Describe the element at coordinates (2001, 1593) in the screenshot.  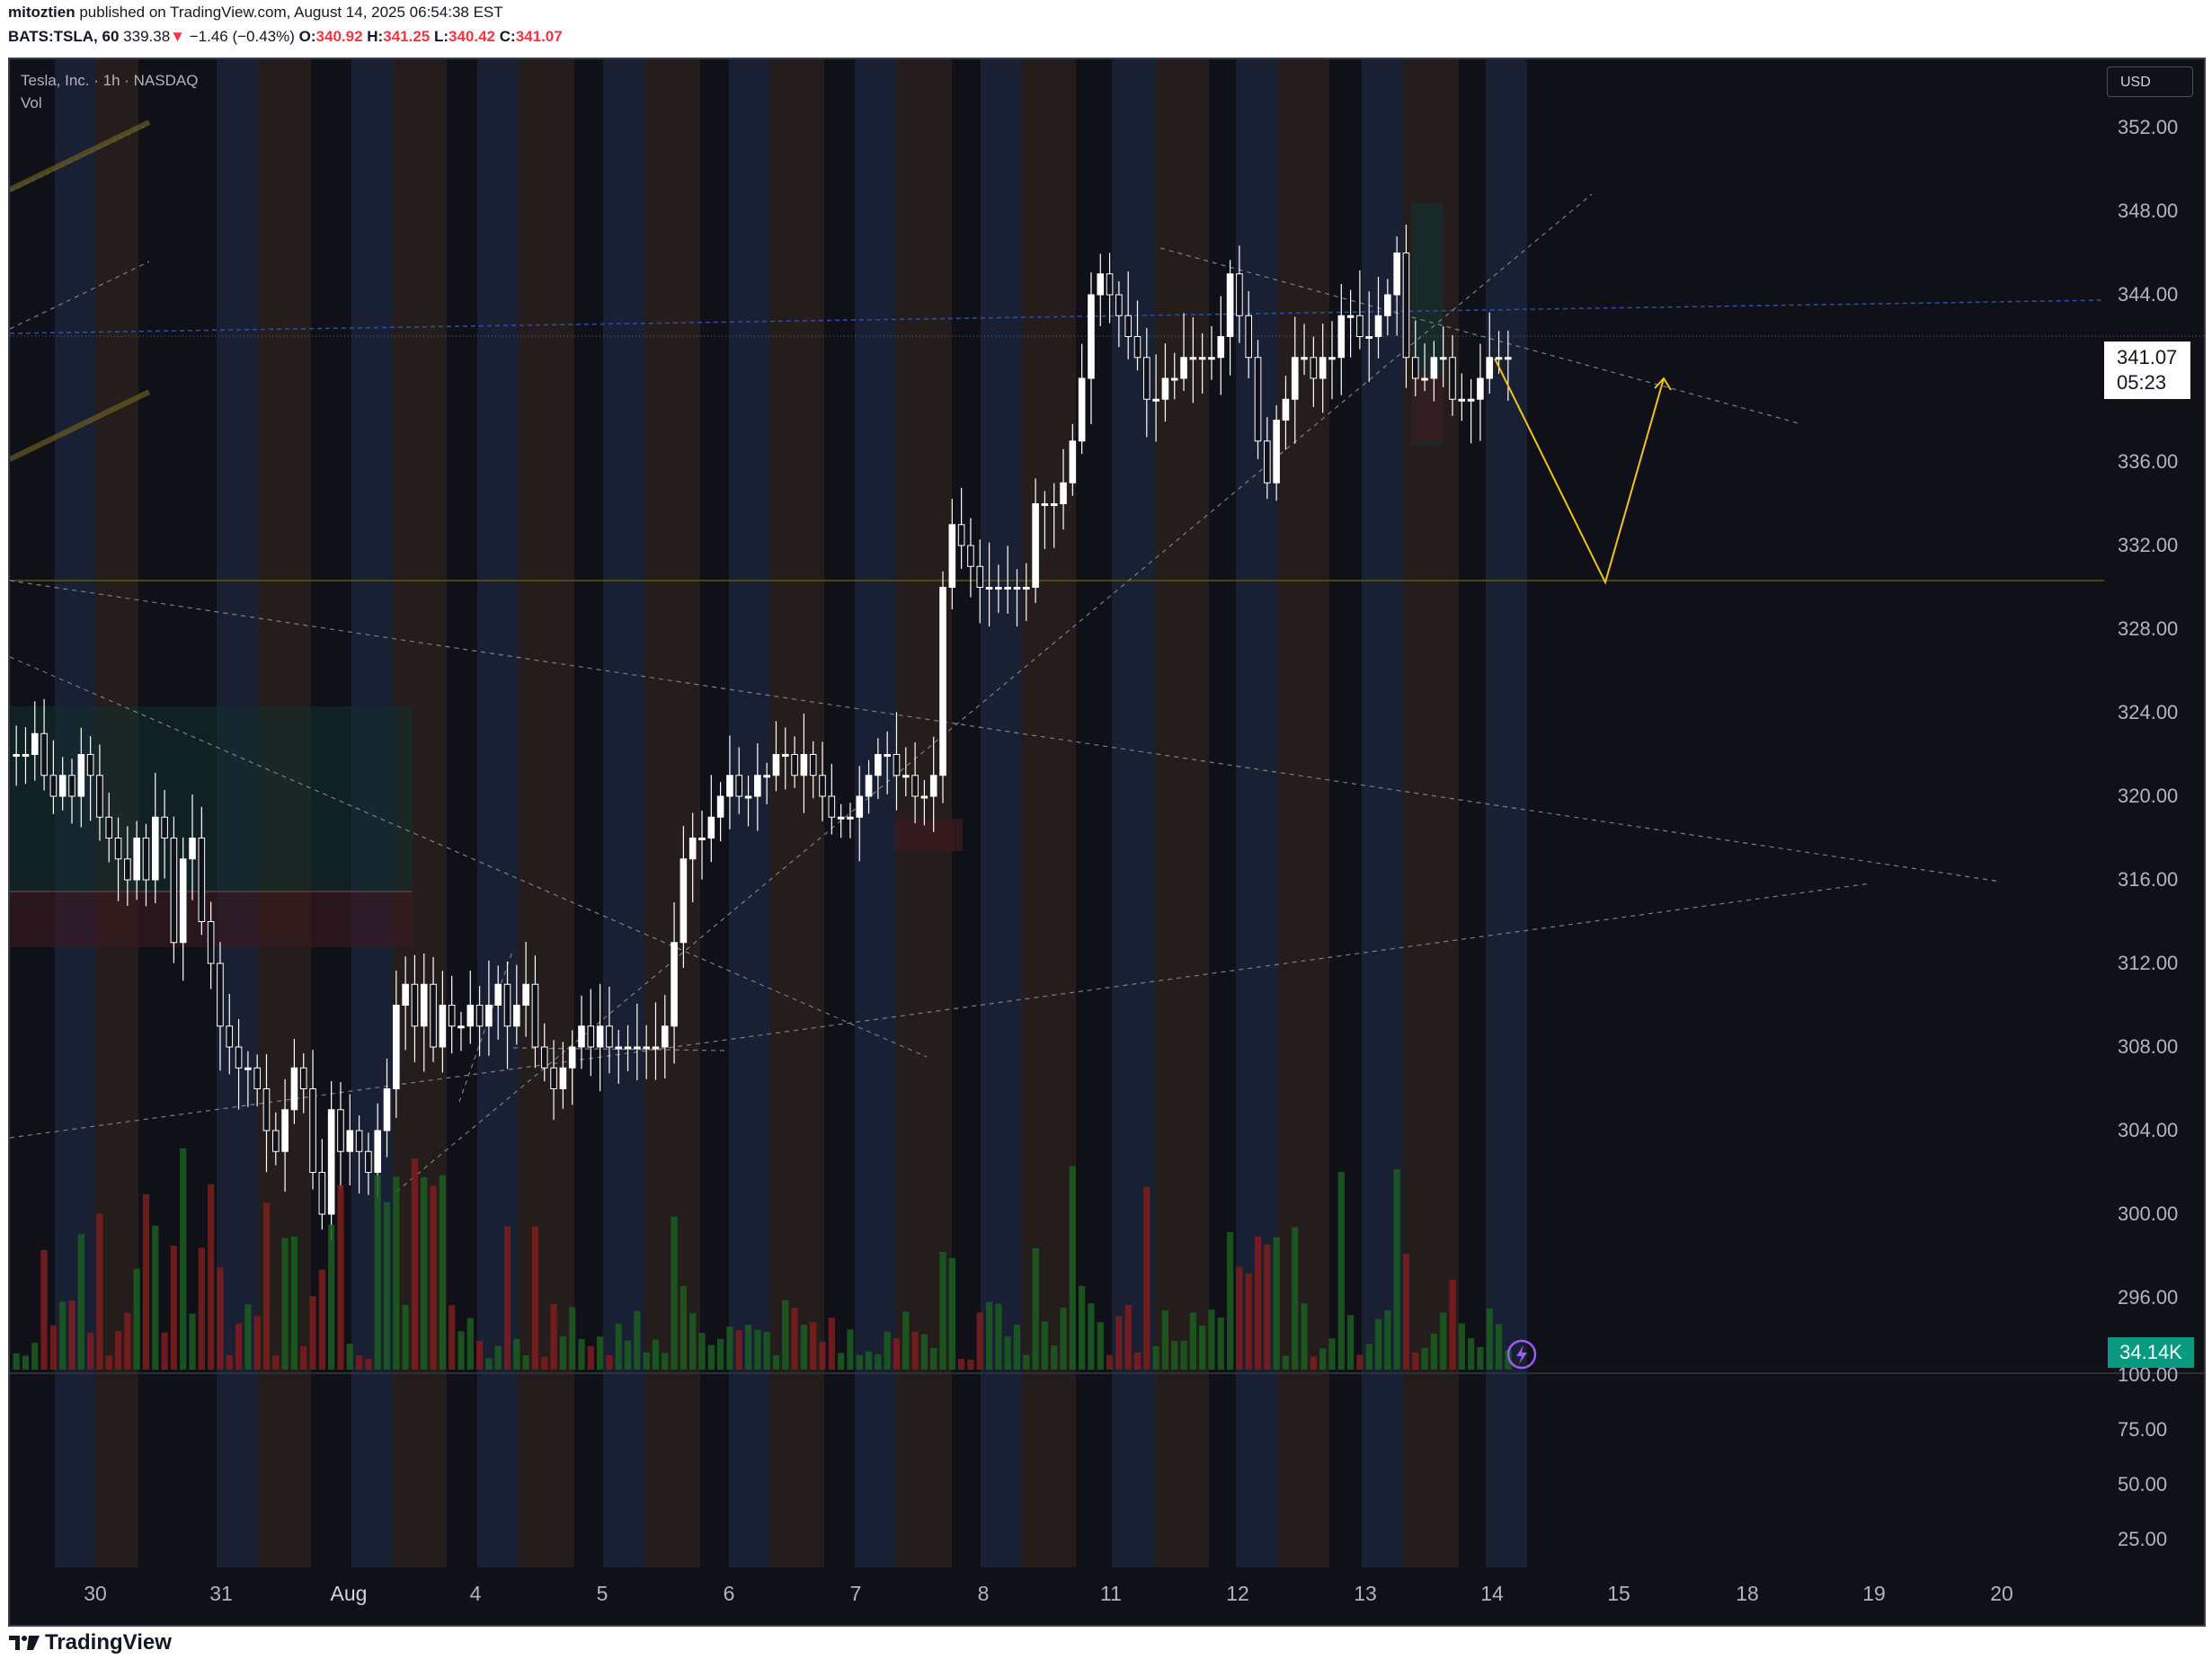
I see `time-tick: 20` at that location.